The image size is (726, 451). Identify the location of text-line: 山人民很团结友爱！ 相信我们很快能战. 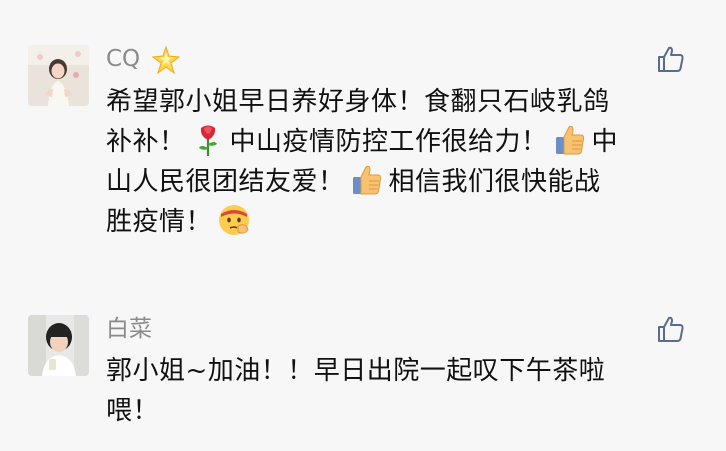
(401, 182).